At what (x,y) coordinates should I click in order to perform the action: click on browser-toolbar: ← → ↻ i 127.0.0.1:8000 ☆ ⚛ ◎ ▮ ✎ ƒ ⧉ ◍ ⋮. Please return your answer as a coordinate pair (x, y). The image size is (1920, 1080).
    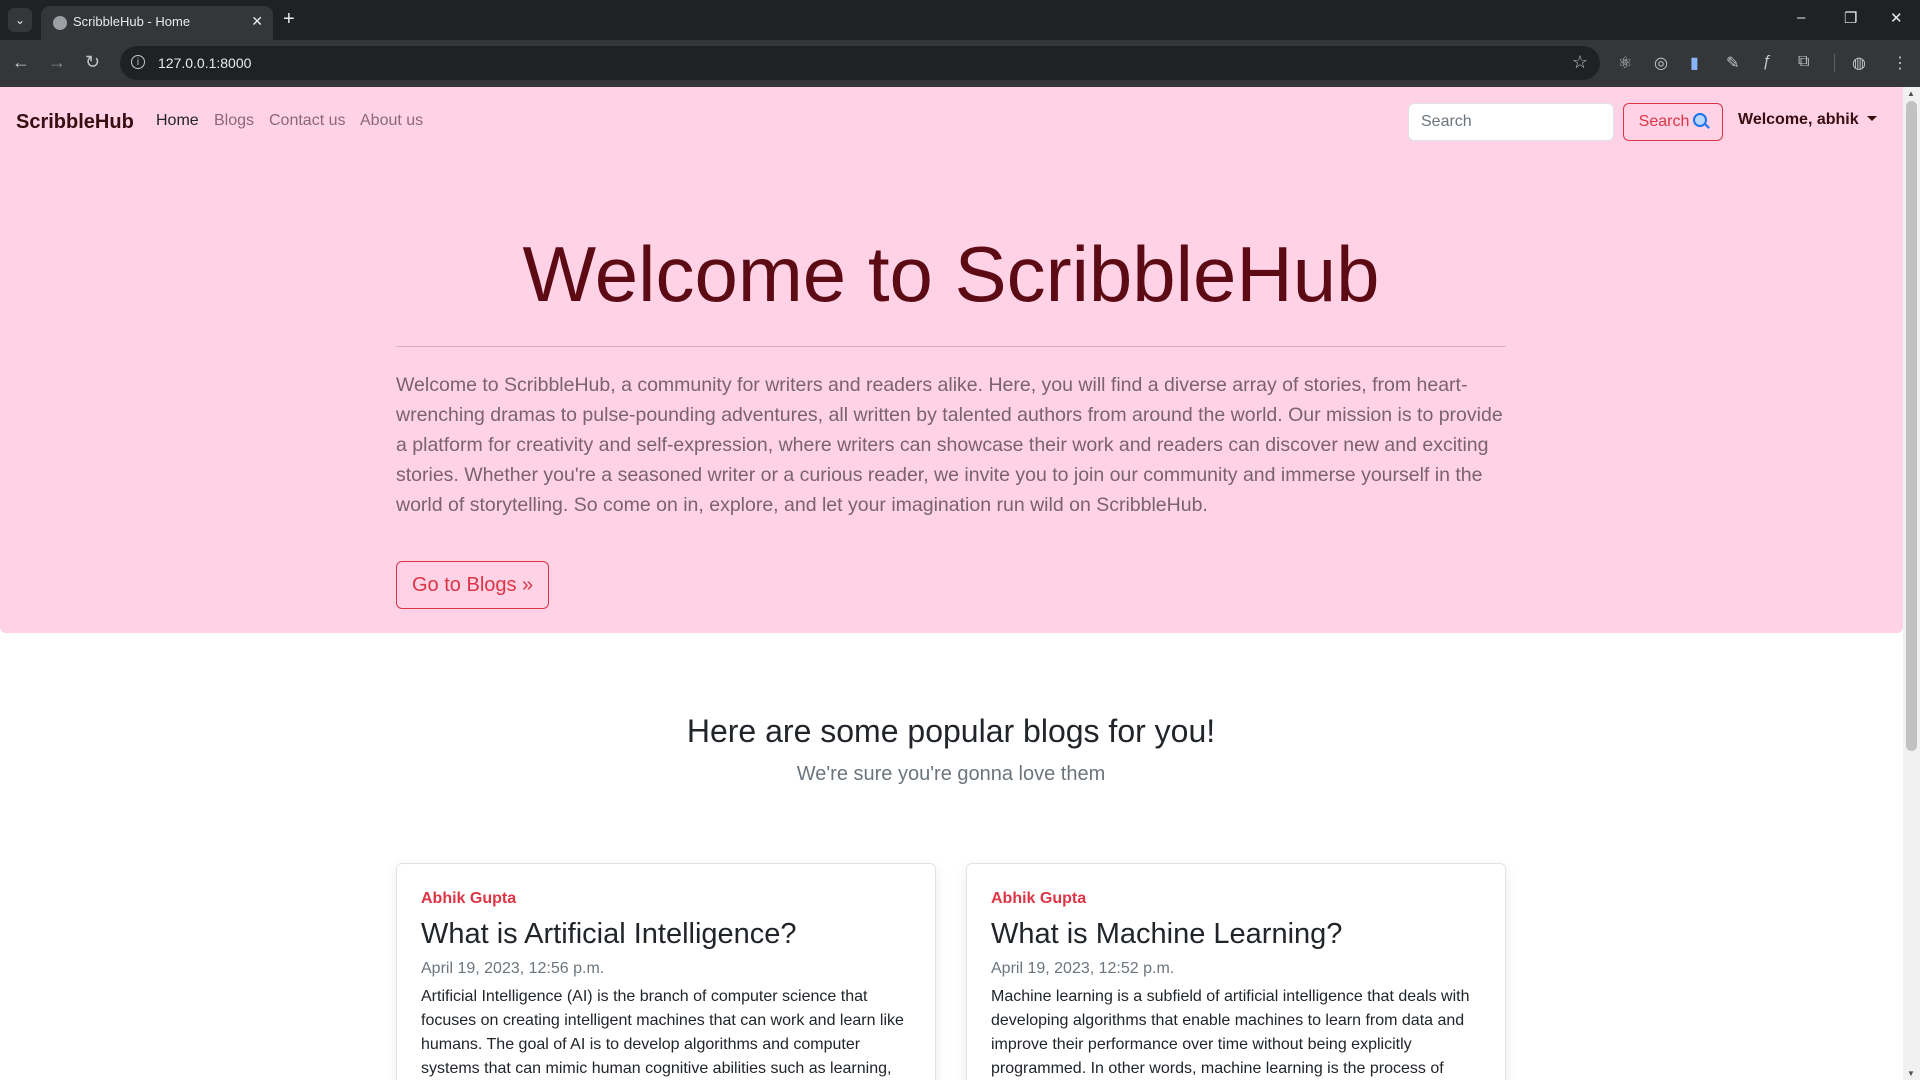
    Looking at the image, I should click on (960, 63).